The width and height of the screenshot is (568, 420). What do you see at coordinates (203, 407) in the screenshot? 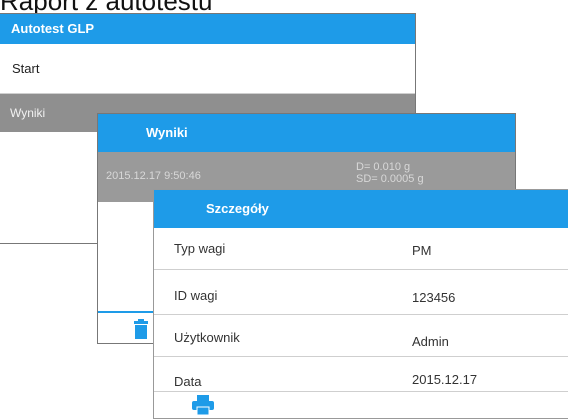
I see `printer-icon` at bounding box center [203, 407].